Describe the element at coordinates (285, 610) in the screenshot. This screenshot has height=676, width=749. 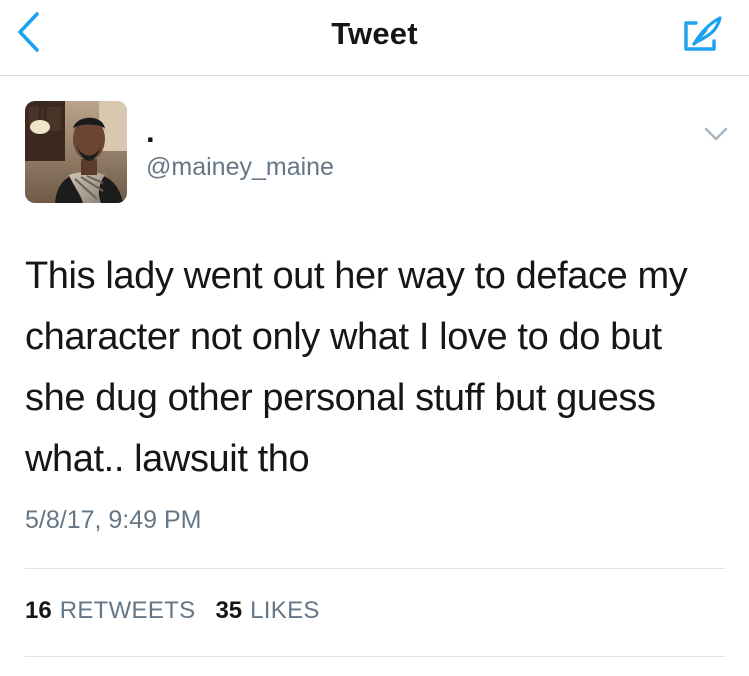
I see `likes-label: LIKES` at that location.